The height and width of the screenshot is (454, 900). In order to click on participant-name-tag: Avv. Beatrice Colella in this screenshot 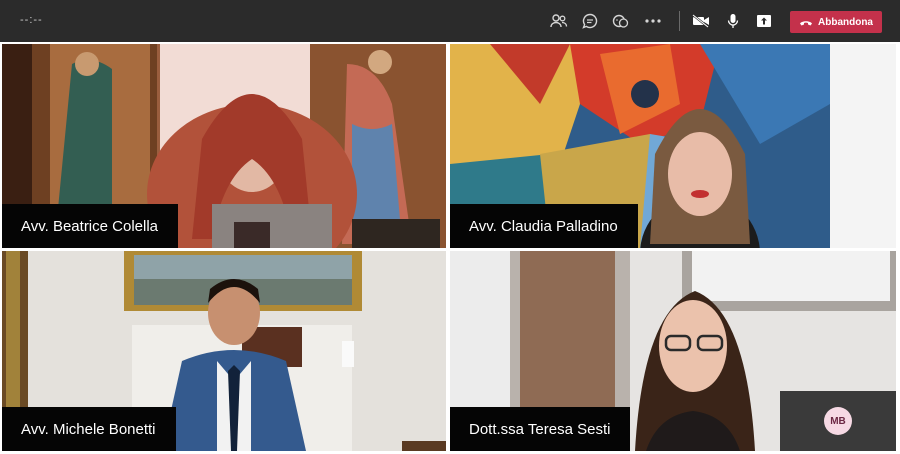, I will do `click(90, 226)`.